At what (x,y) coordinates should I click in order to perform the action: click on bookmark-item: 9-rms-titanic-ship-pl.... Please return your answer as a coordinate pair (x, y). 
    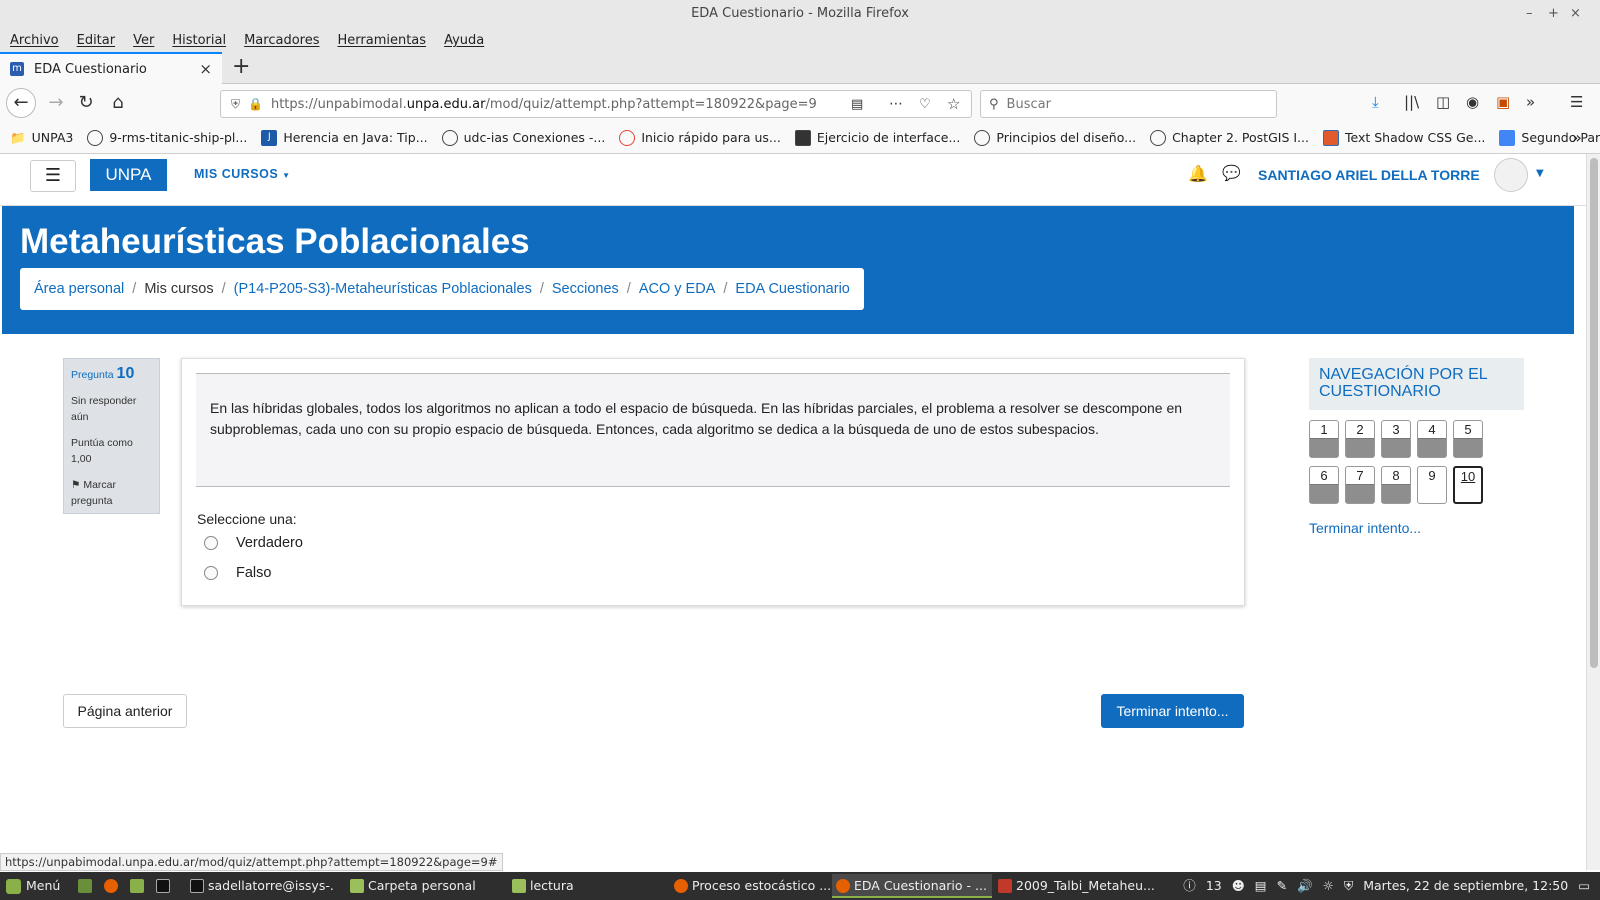
    Looking at the image, I should click on (167, 137).